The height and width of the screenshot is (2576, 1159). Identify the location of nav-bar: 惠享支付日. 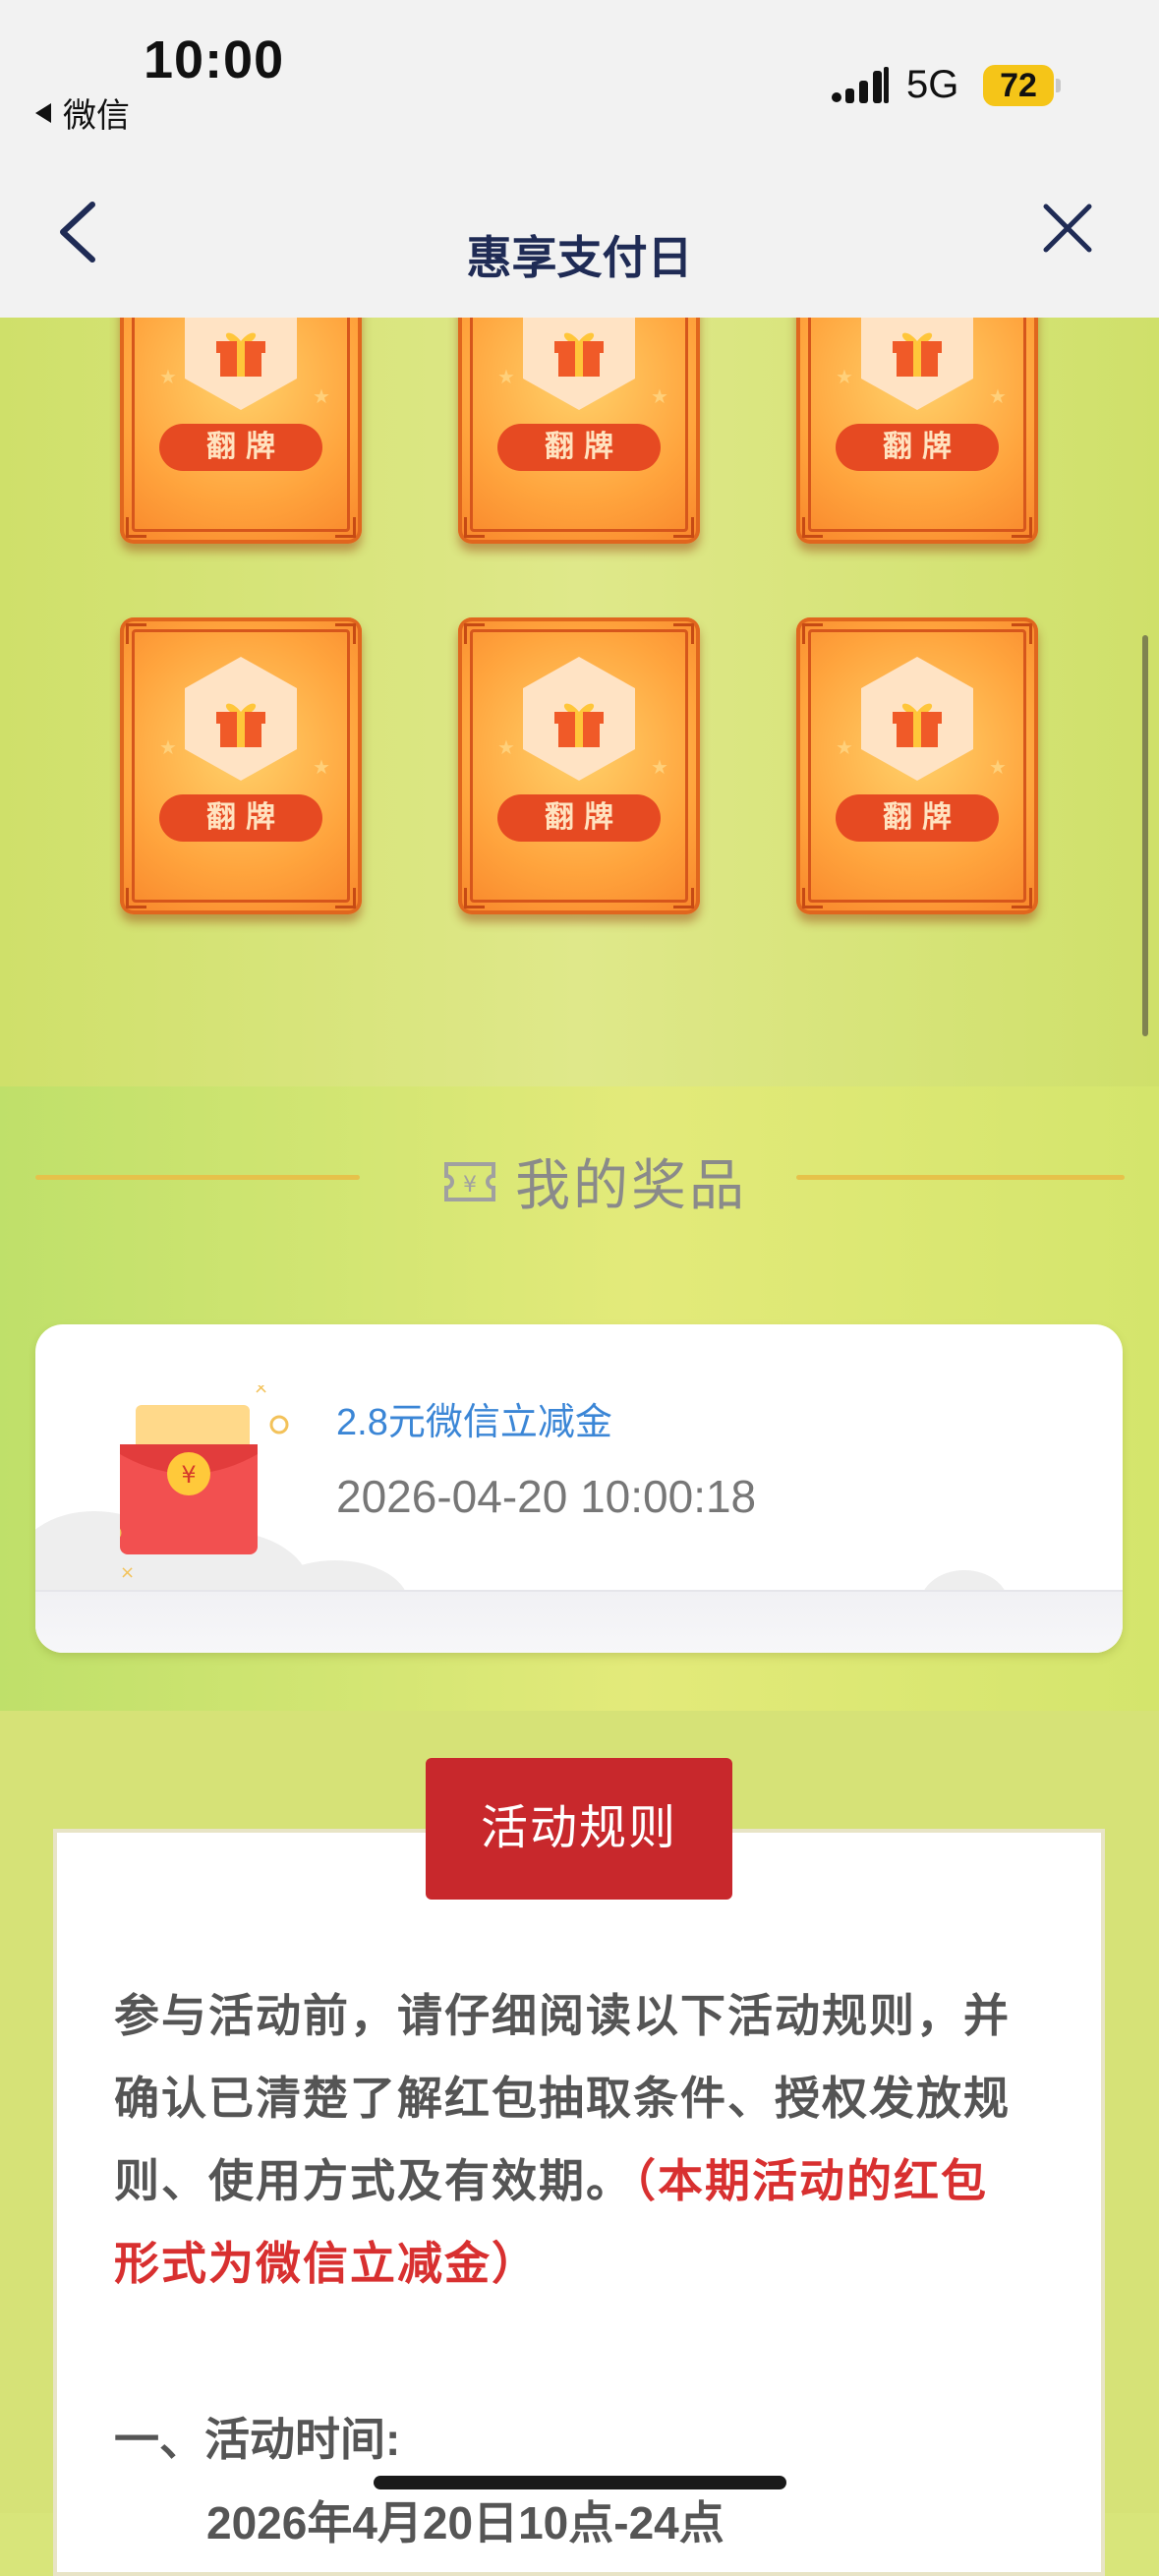
(580, 238).